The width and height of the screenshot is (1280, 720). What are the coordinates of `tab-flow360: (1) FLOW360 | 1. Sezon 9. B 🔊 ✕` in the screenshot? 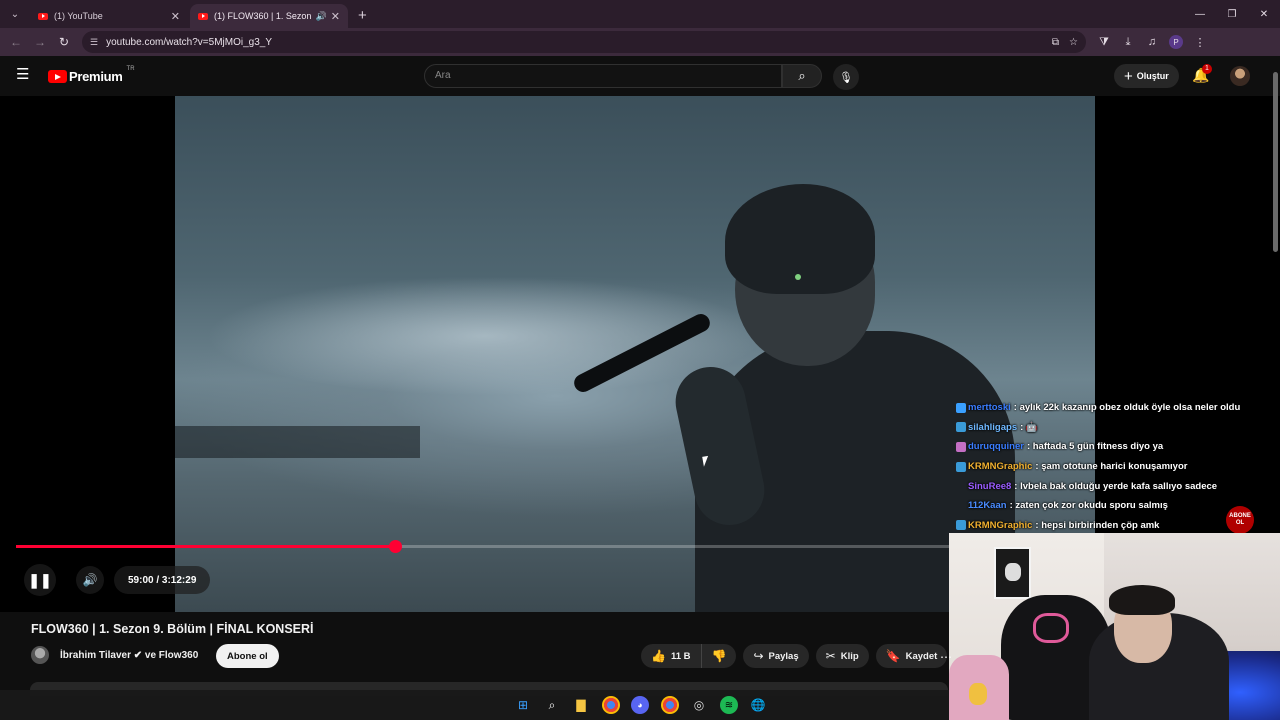 It's located at (269, 16).